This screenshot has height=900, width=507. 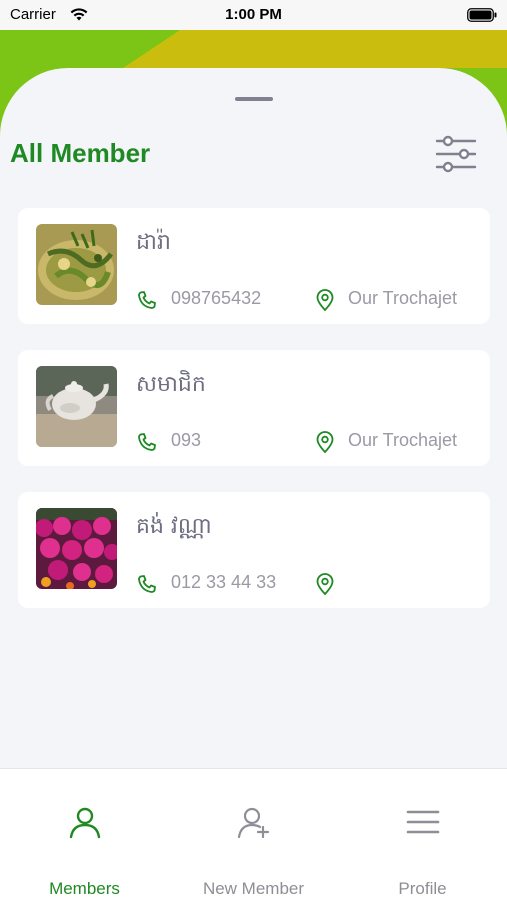 I want to click on page-title: All Member, so click(x=80, y=153).